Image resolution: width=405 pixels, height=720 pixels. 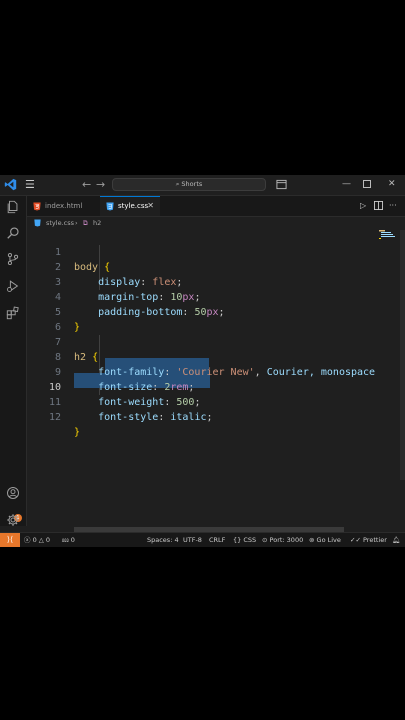 I want to click on files-explorer-icon, so click(x=13, y=207).